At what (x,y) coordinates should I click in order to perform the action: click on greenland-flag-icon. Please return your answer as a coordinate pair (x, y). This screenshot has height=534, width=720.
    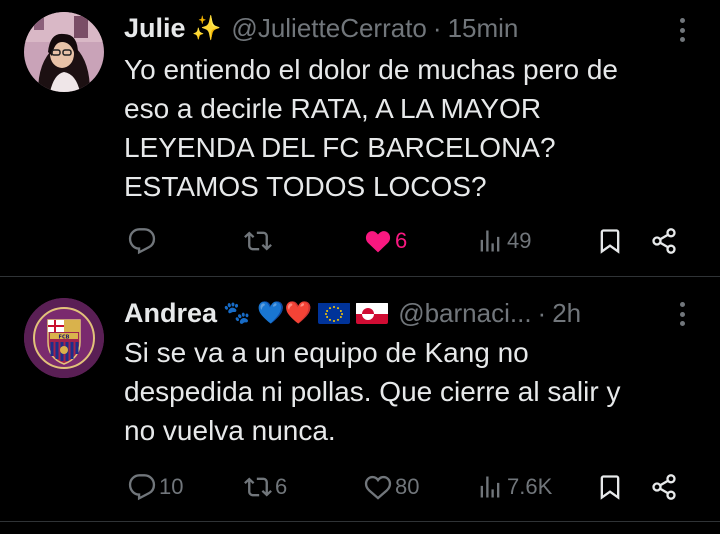
    Looking at the image, I should click on (372, 313).